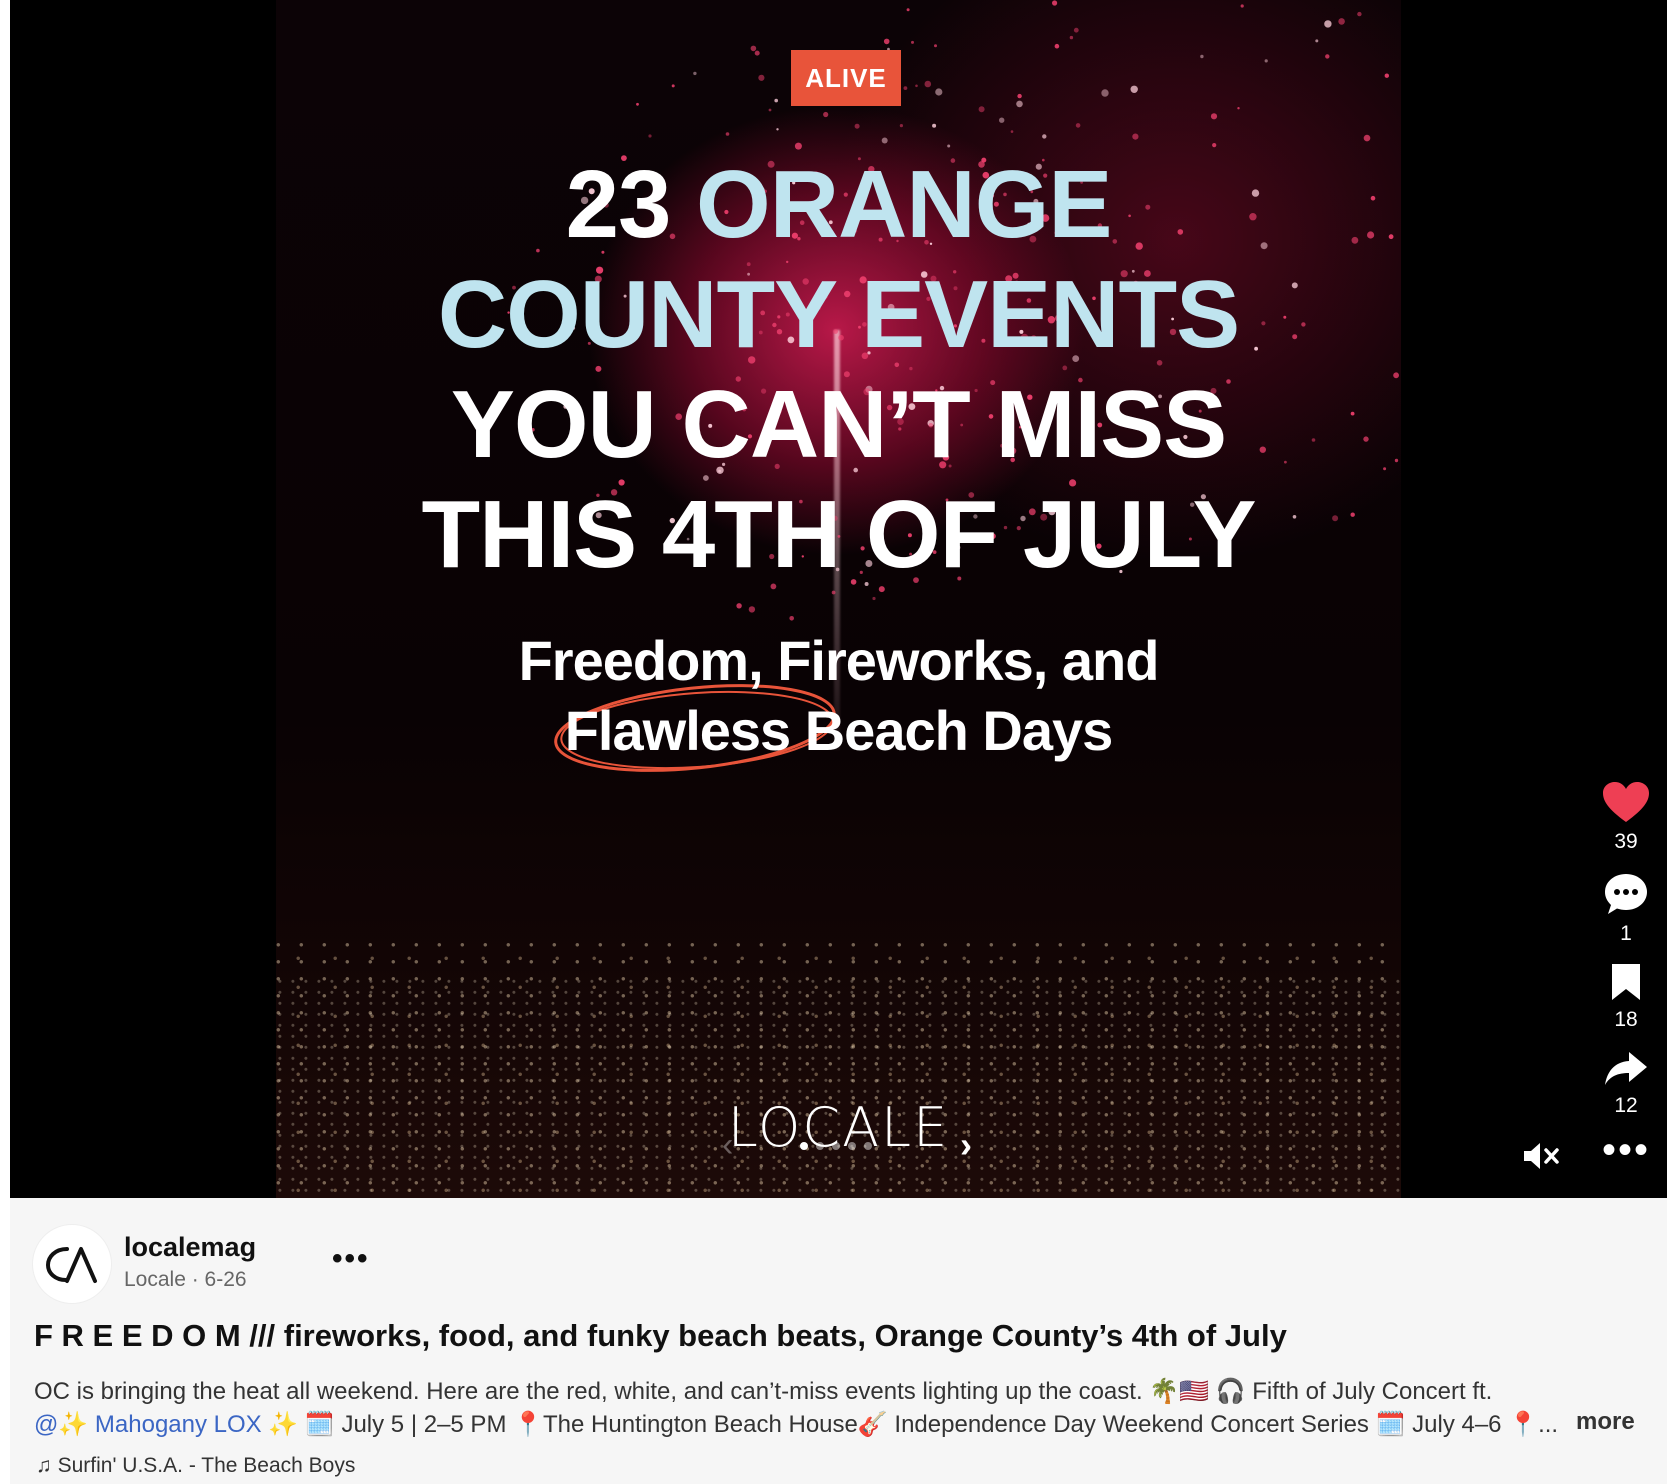 Image resolution: width=1680 pixels, height=1484 pixels. Describe the element at coordinates (846, 78) in the screenshot. I see `alive-badge: ALIVE` at that location.